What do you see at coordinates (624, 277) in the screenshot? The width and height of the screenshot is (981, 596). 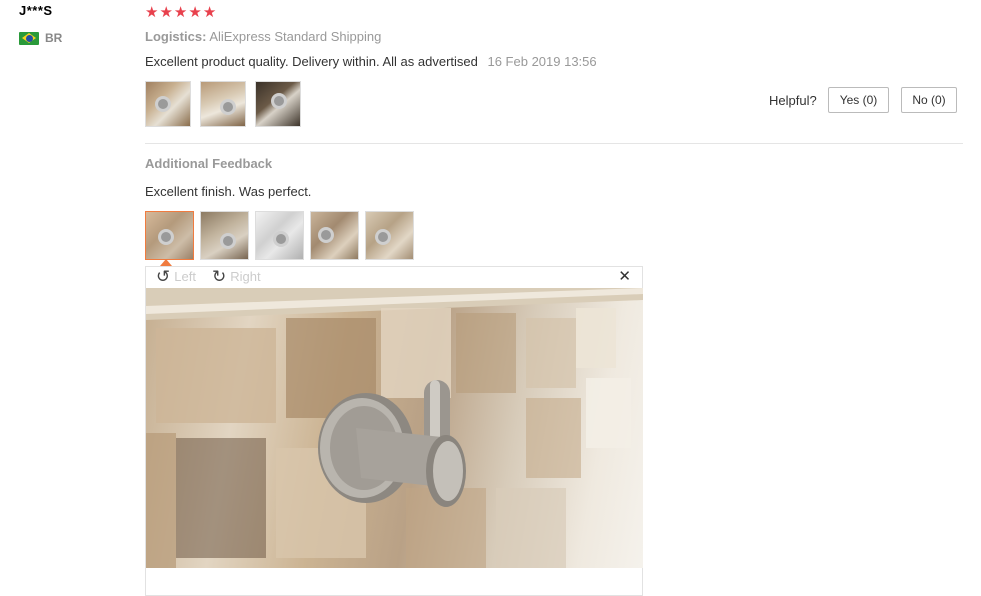 I see `close-icon: ✕` at bounding box center [624, 277].